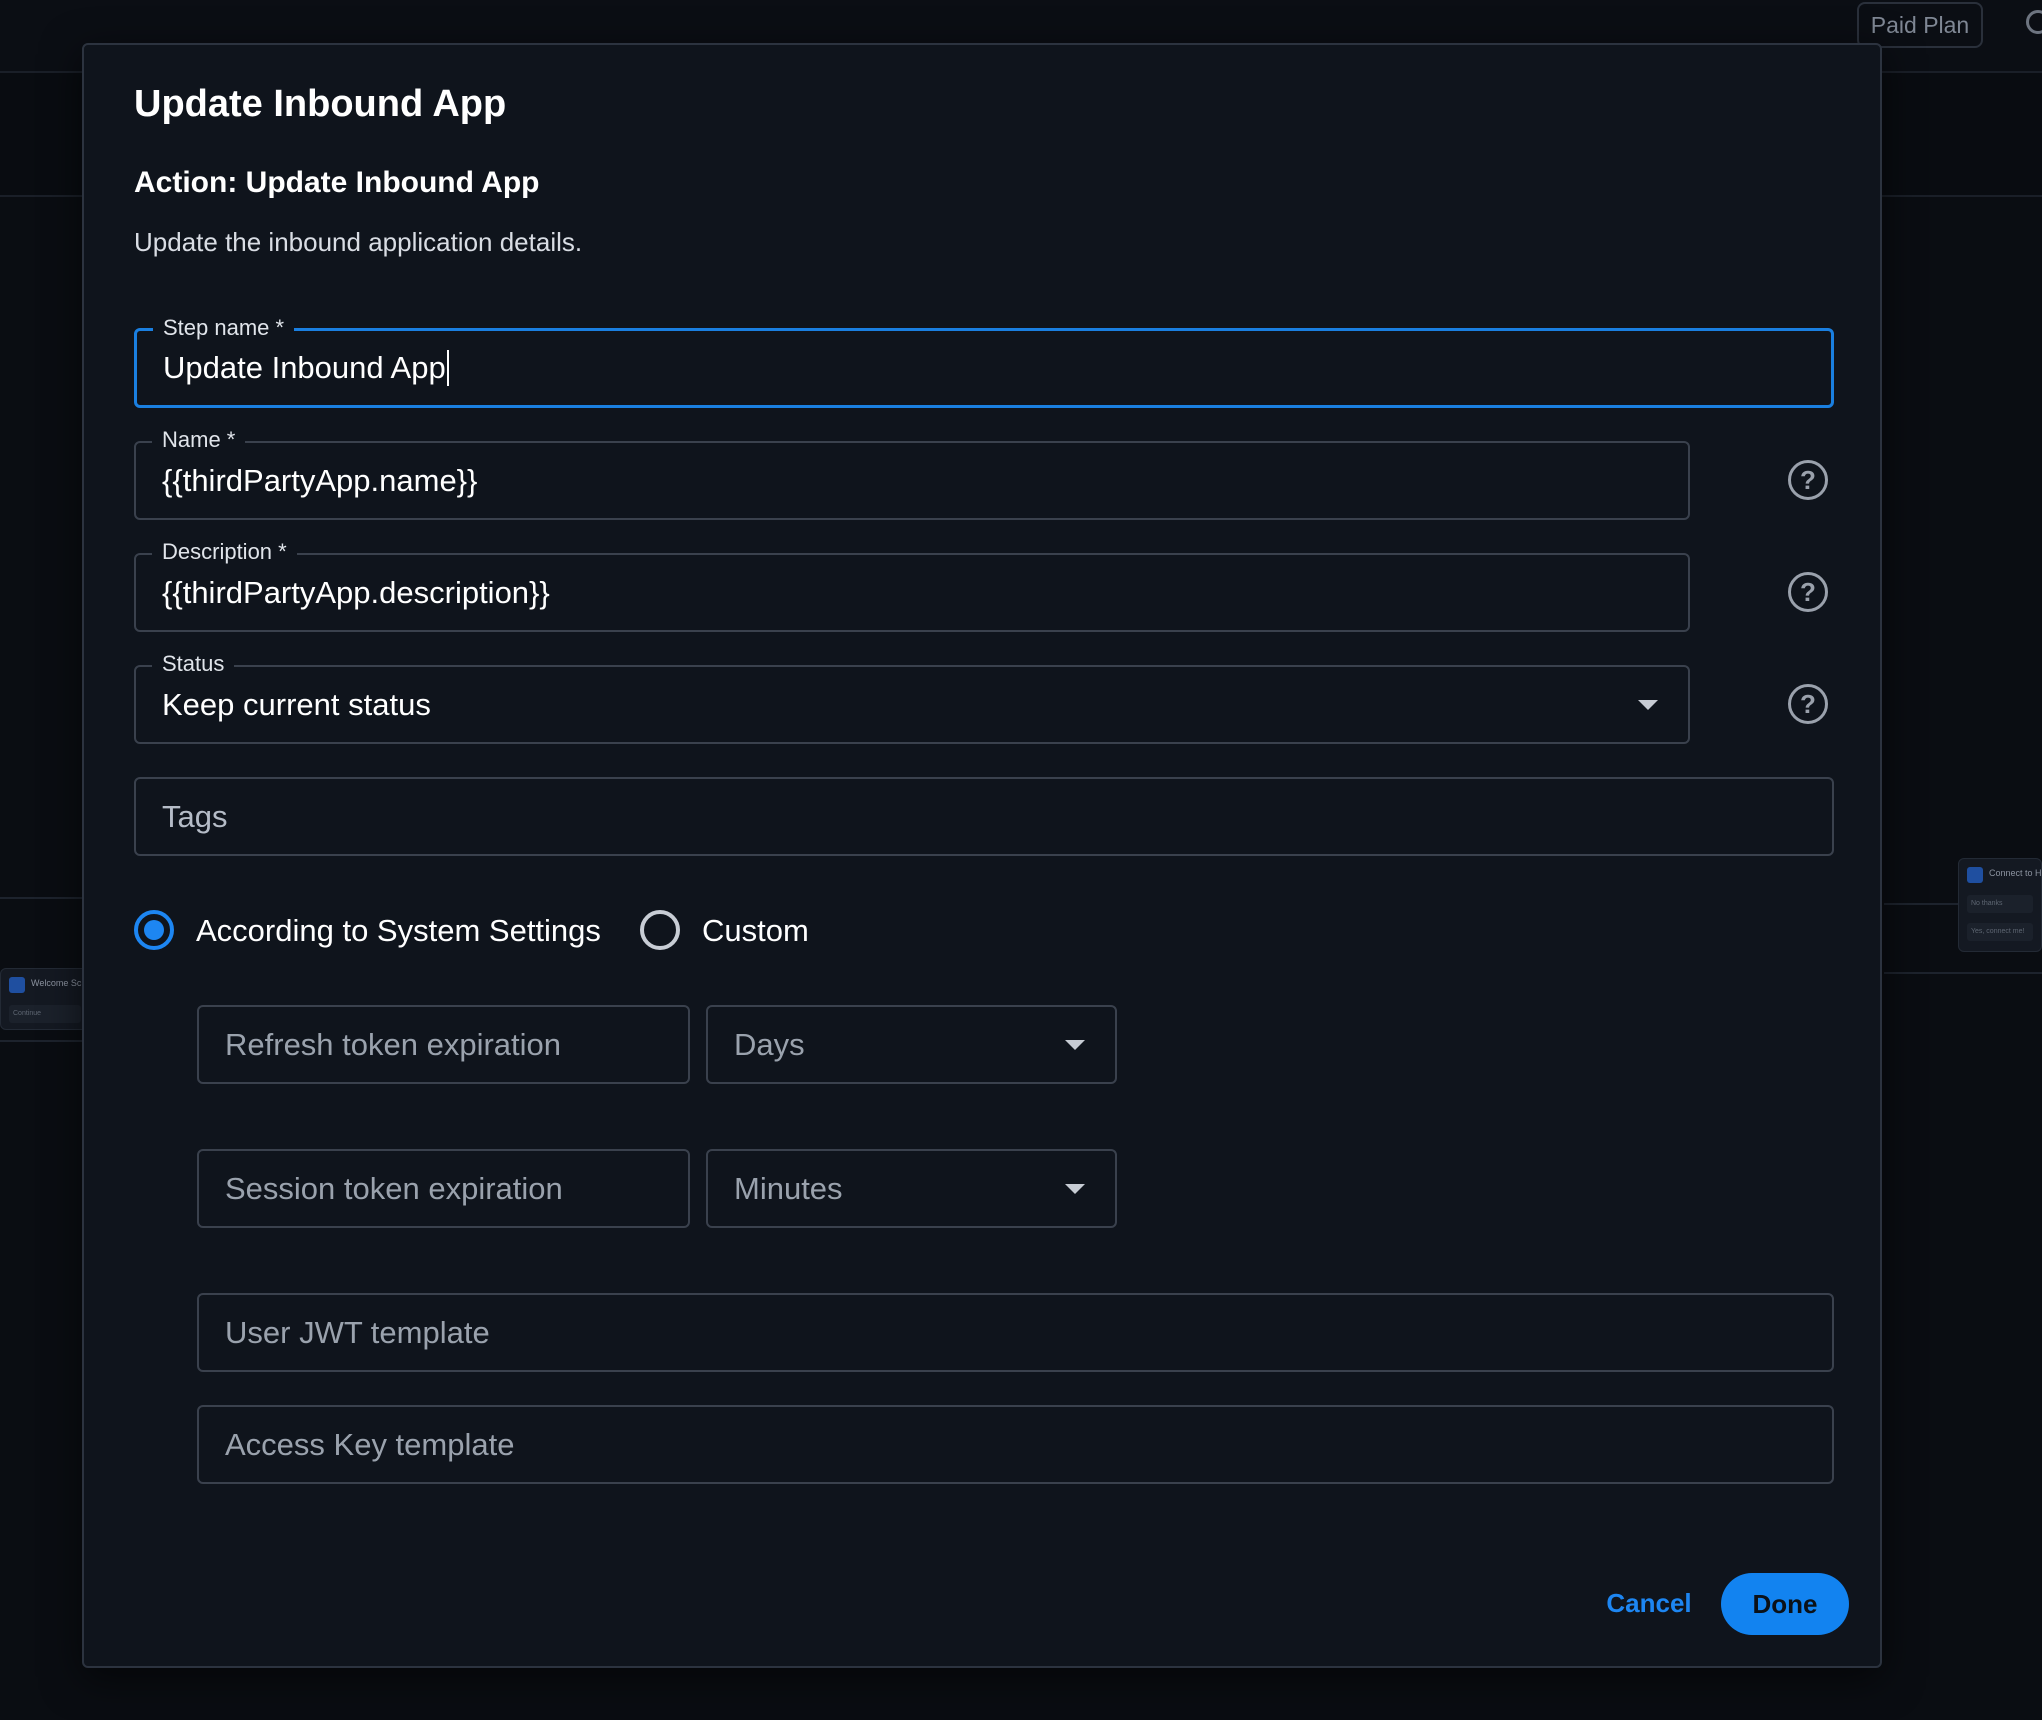 This screenshot has height=1720, width=2042. What do you see at coordinates (398, 931) in the screenshot?
I see `radio-system-settings-label: According to System Settings` at bounding box center [398, 931].